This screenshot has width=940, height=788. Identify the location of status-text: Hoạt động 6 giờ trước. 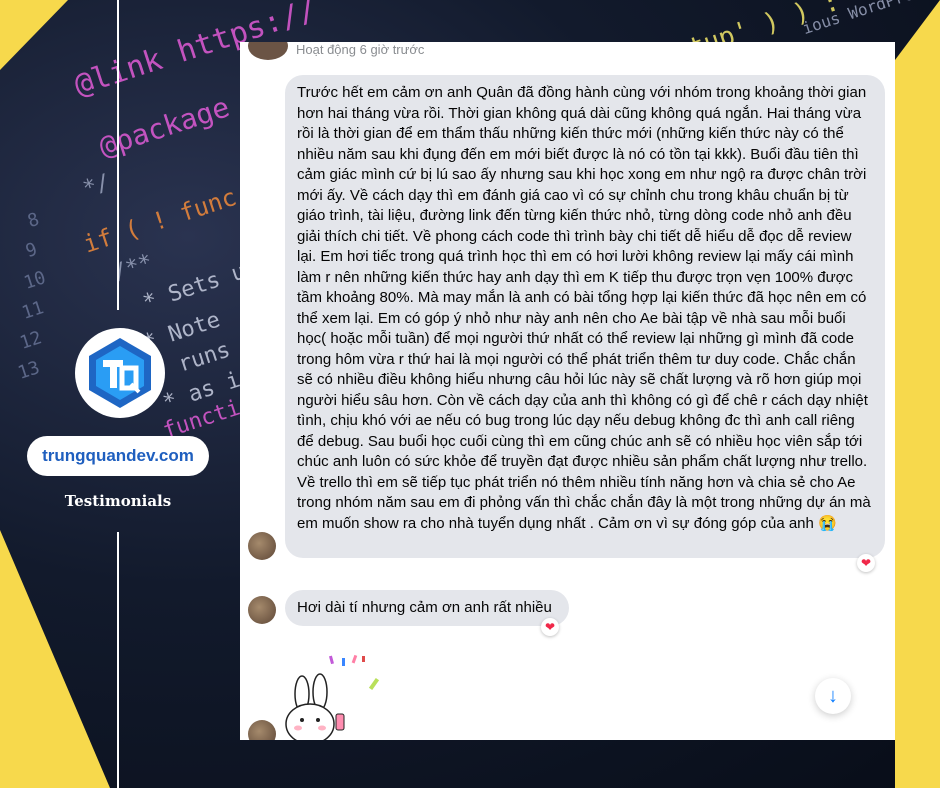
(360, 49).